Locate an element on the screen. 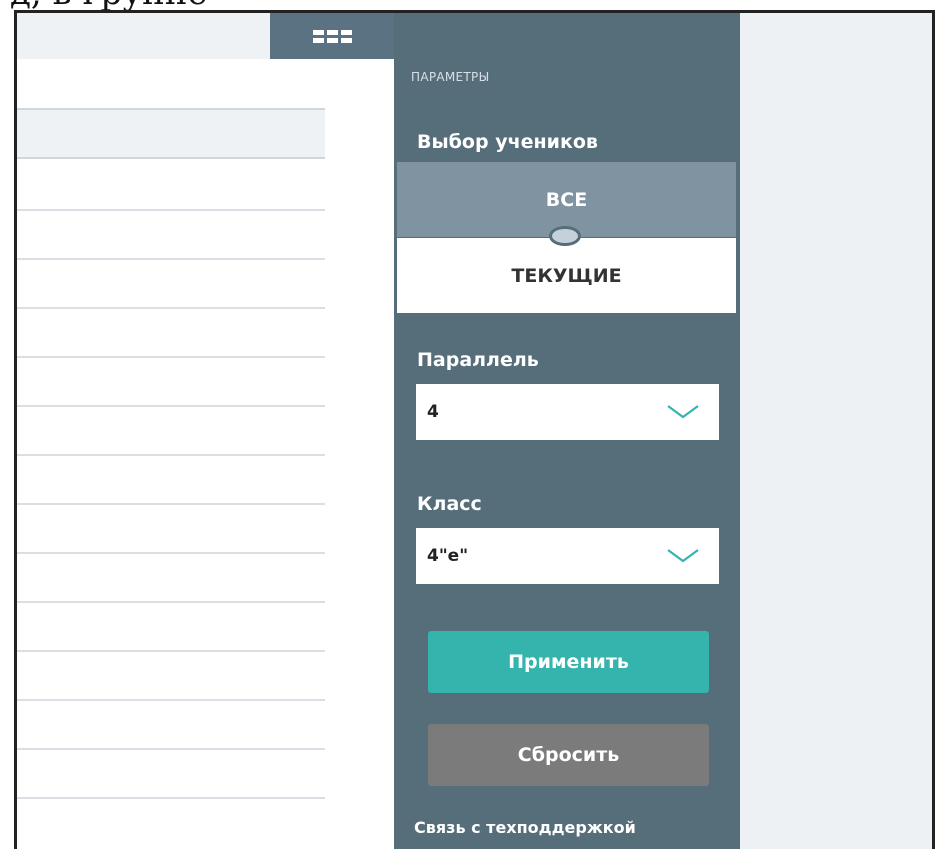 This screenshot has width=938, height=849. app-menu-button is located at coordinates (332, 36).